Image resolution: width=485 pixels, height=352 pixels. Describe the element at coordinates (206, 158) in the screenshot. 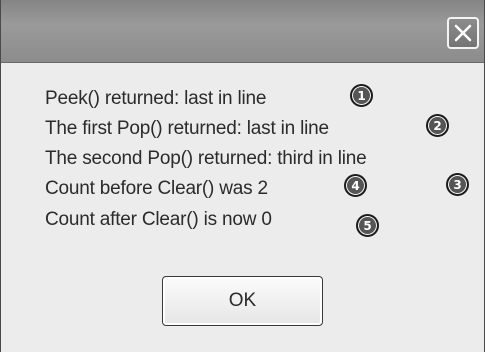

I see `message-line-3: The second Pop() returned: third in line` at that location.